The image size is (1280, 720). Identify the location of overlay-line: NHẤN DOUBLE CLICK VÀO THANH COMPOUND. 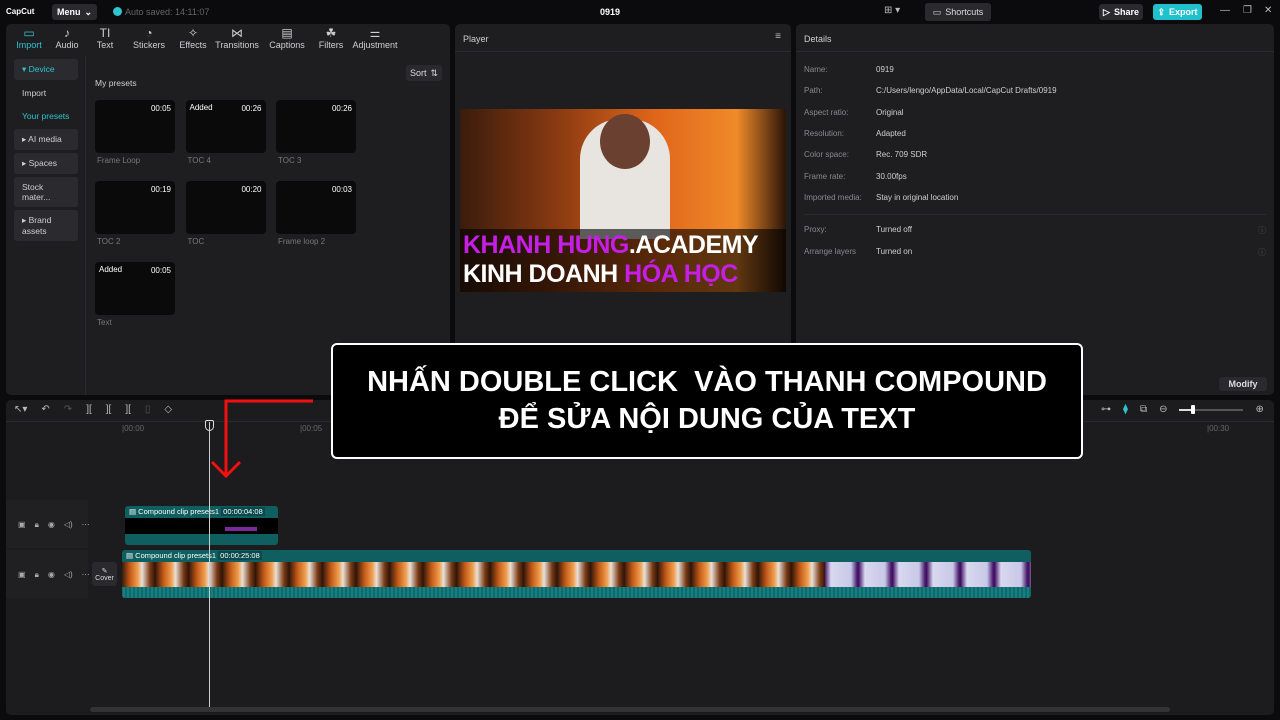
(707, 382).